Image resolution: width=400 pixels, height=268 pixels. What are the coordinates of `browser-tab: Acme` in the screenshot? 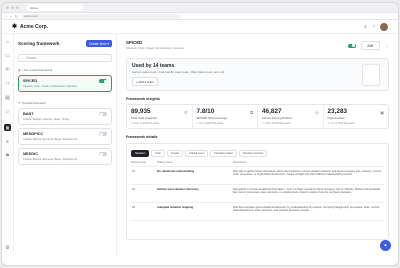 It's located at (55, 7).